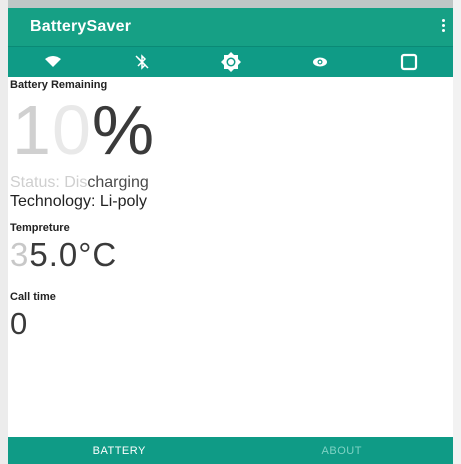 The height and width of the screenshot is (464, 461). Describe the element at coordinates (40, 228) in the screenshot. I see `temperature-label: Tempreture` at that location.